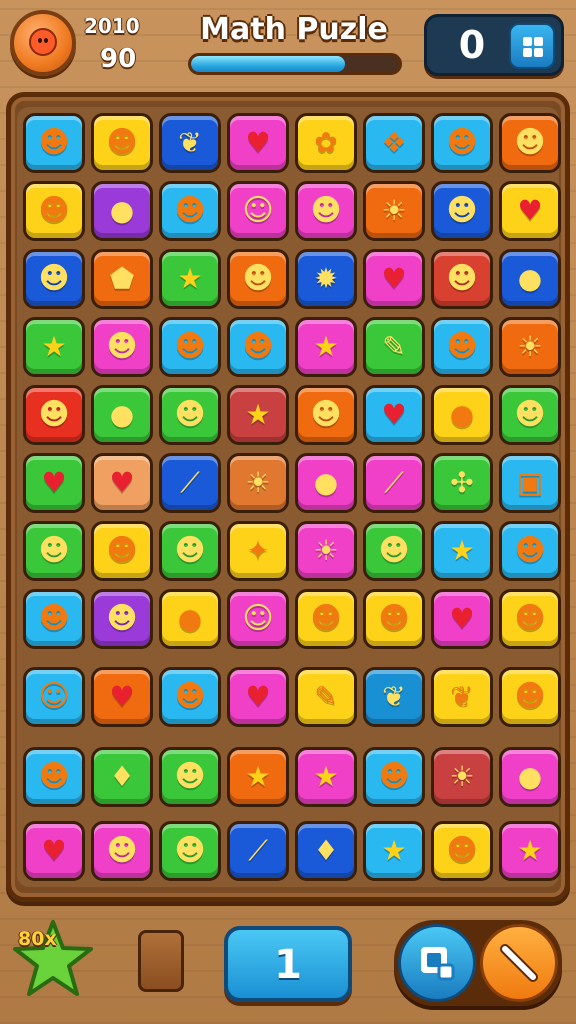 This screenshot has height=1024, width=576. I want to click on tile-icon: ✹, so click(326, 278).